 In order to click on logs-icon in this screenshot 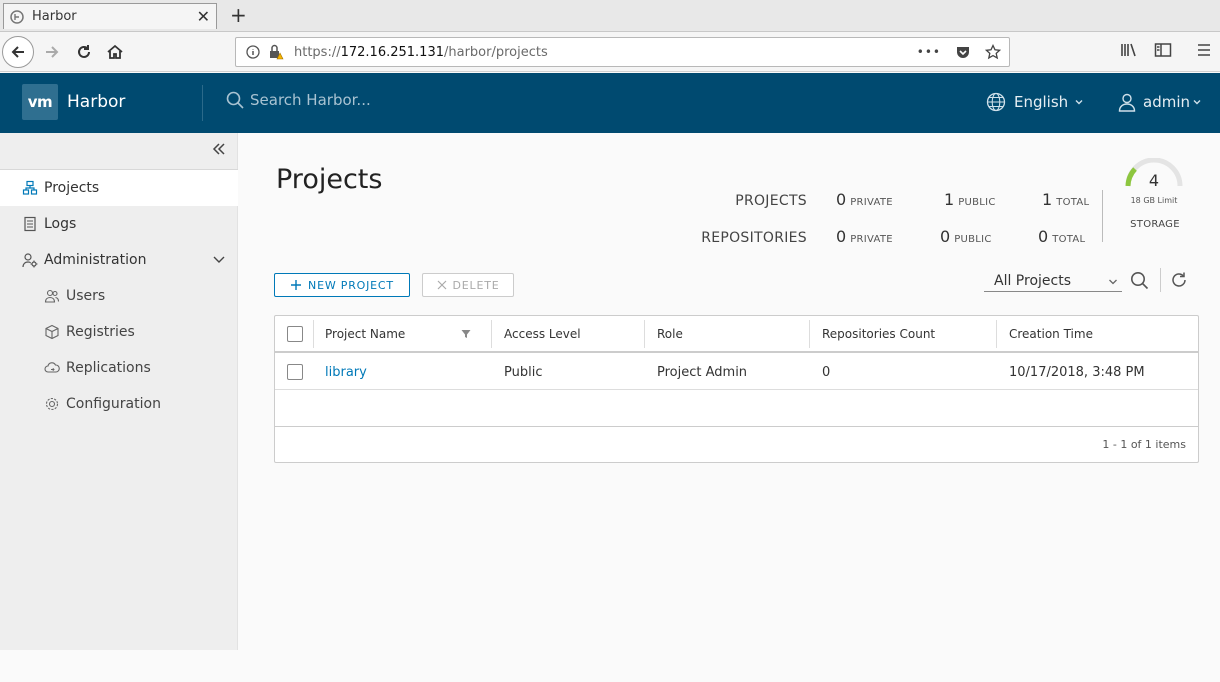, I will do `click(30, 224)`.